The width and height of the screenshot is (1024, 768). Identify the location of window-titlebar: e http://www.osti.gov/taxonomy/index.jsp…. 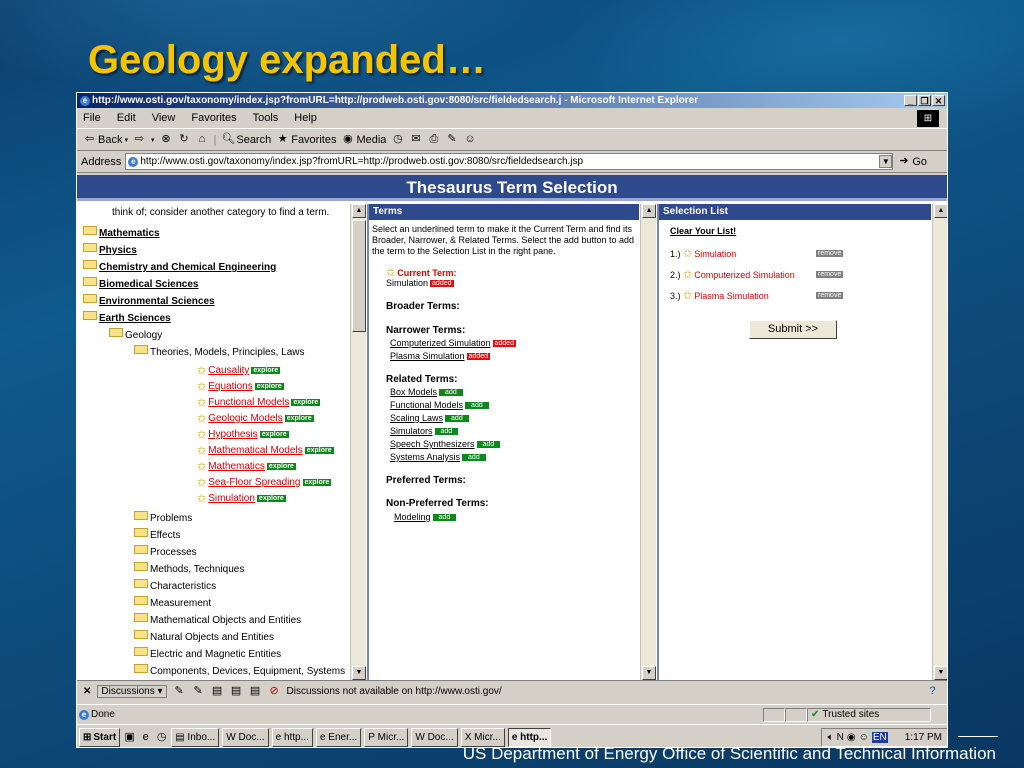
(512, 100).